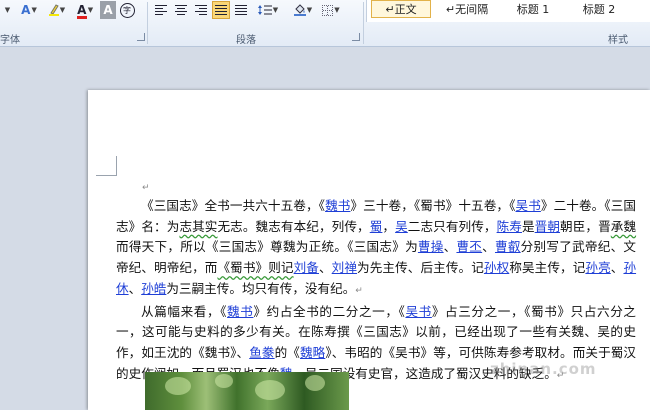  I want to click on text-run: 朝臣，晋, so click(585, 226).